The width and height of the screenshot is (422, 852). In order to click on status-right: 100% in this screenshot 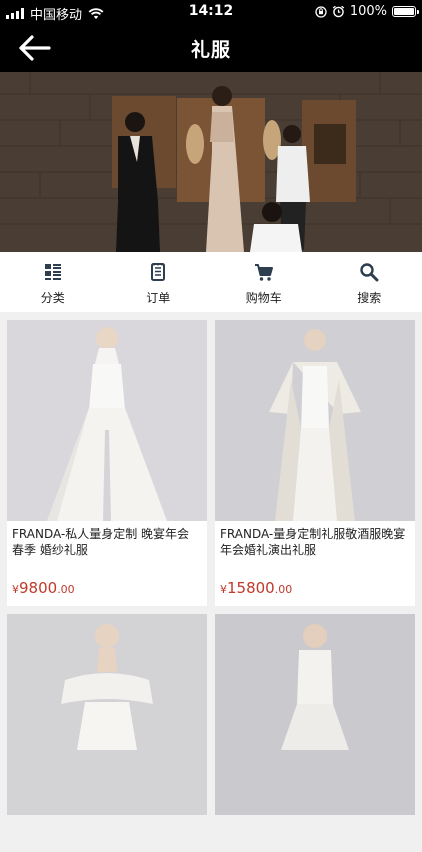, I will do `click(365, 11)`.